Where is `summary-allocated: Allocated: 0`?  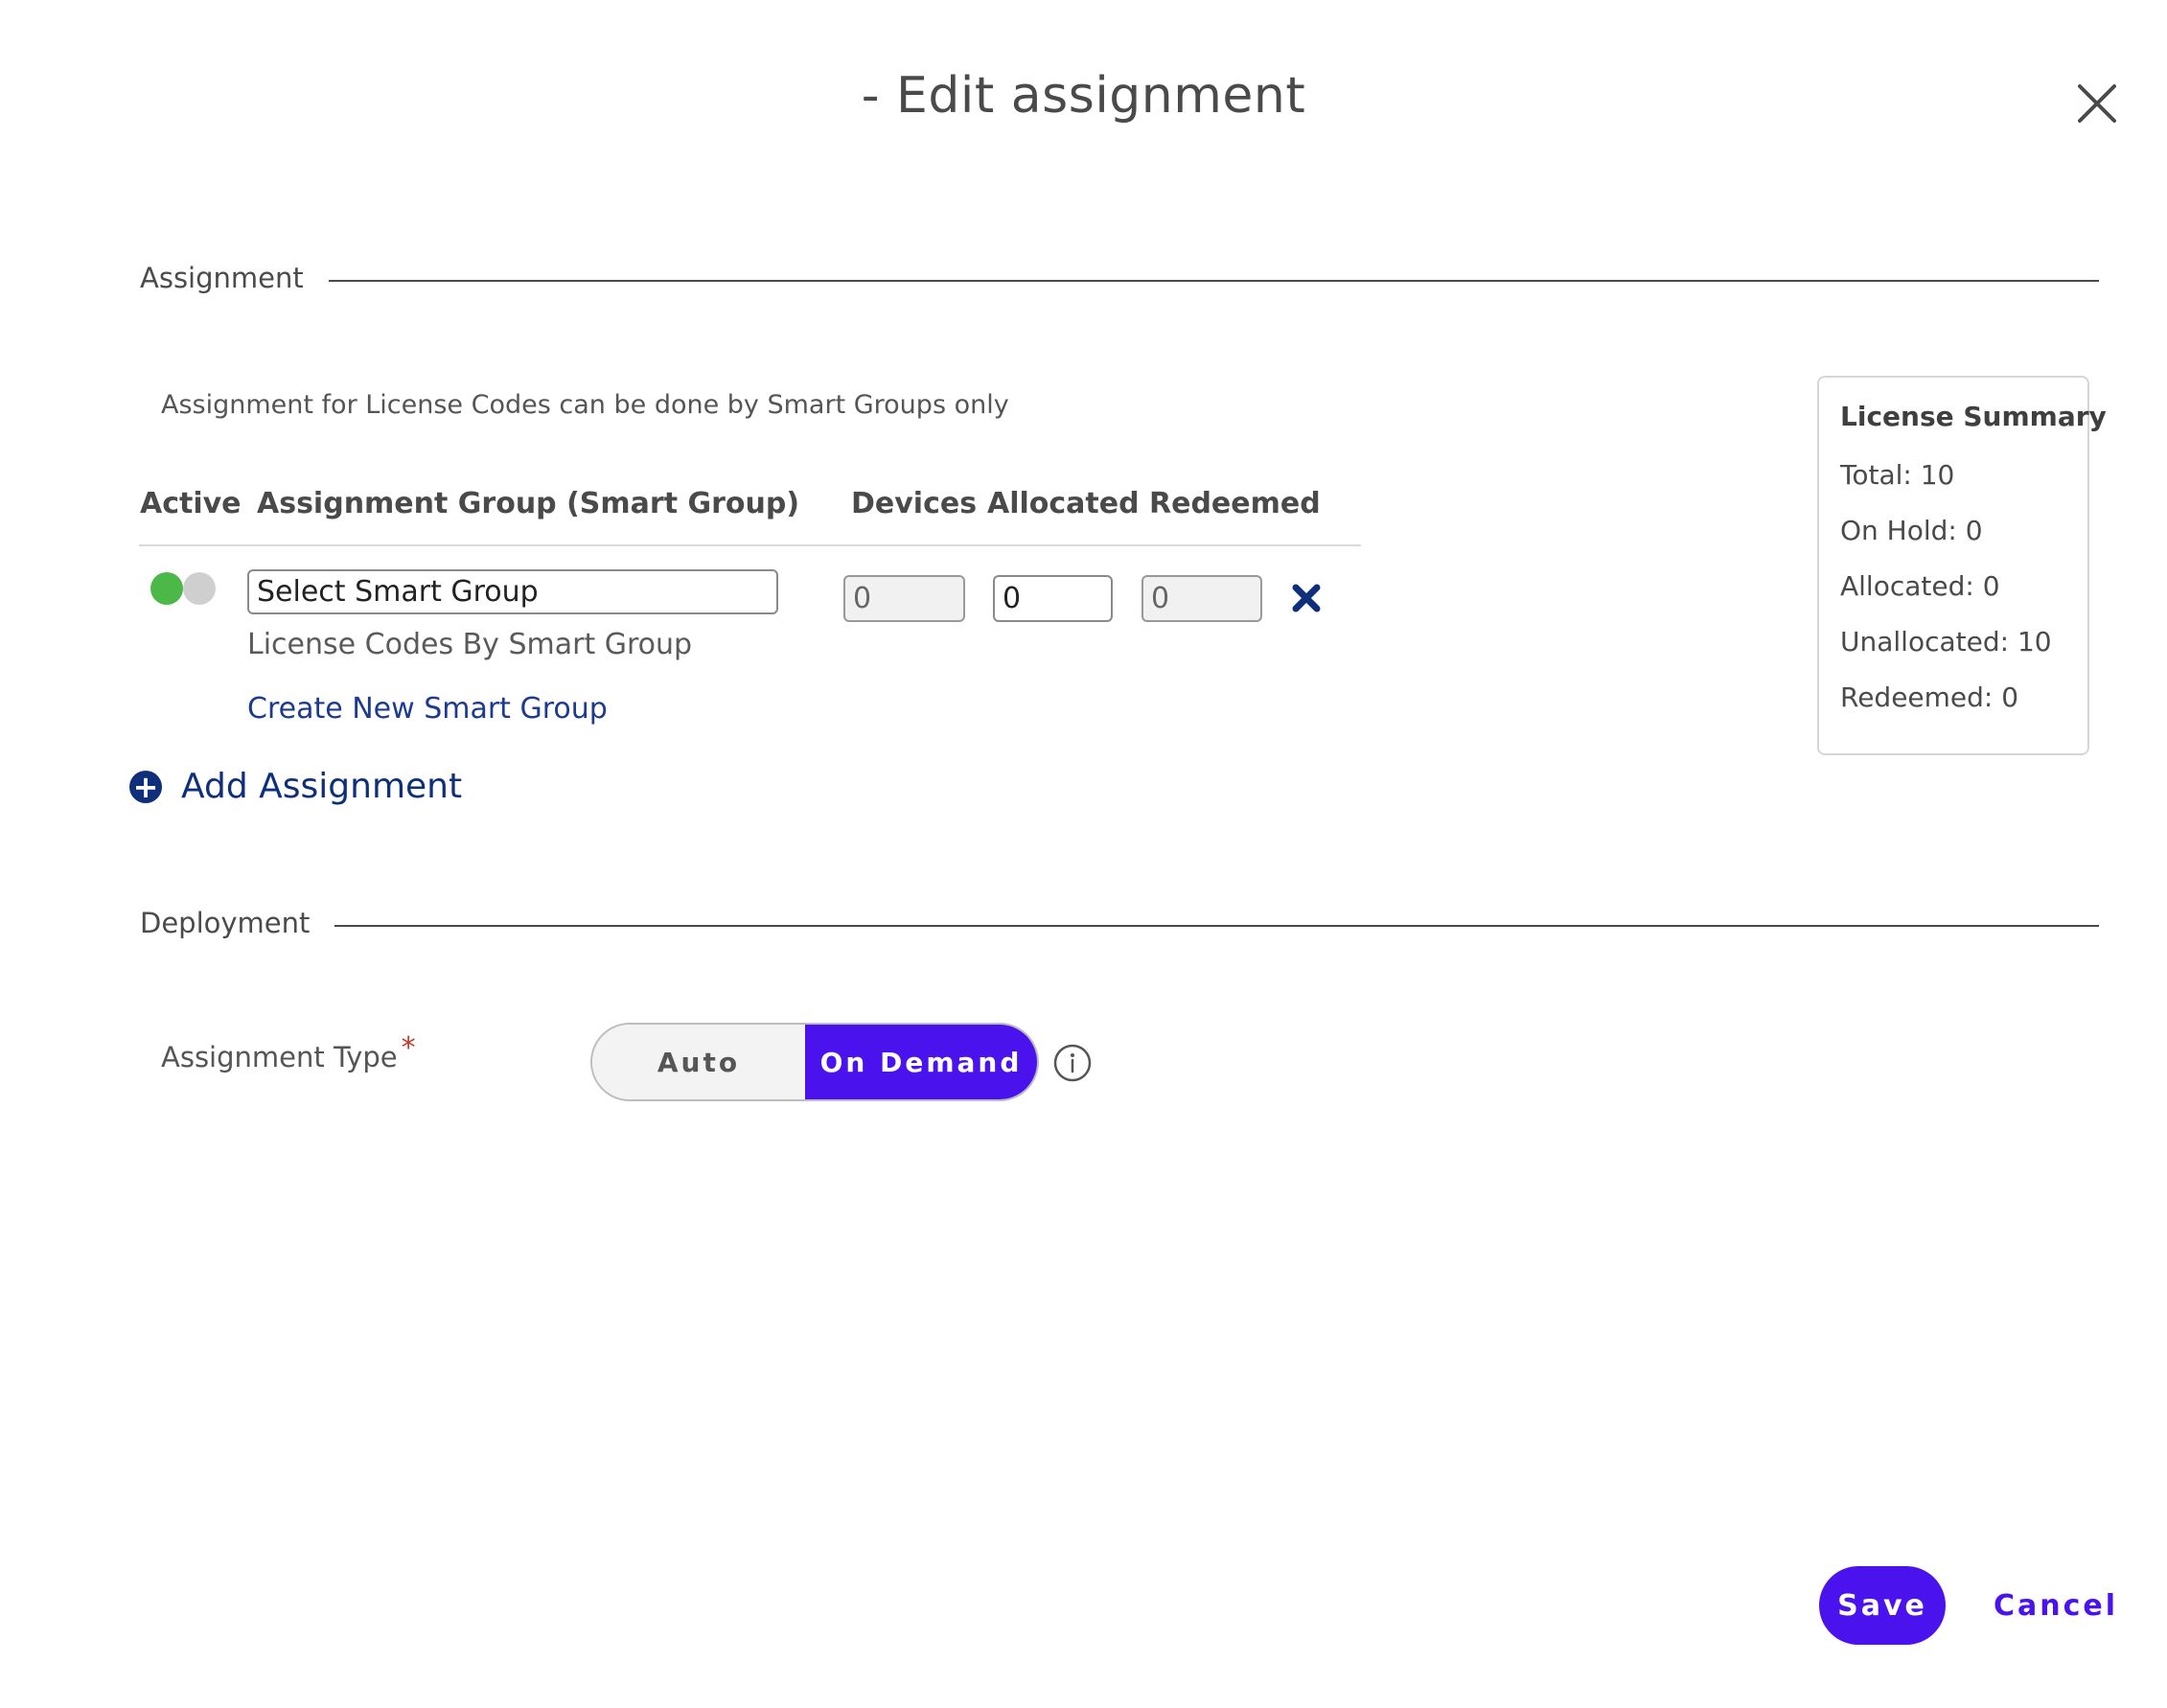 summary-allocated: Allocated: 0 is located at coordinates (1920, 586).